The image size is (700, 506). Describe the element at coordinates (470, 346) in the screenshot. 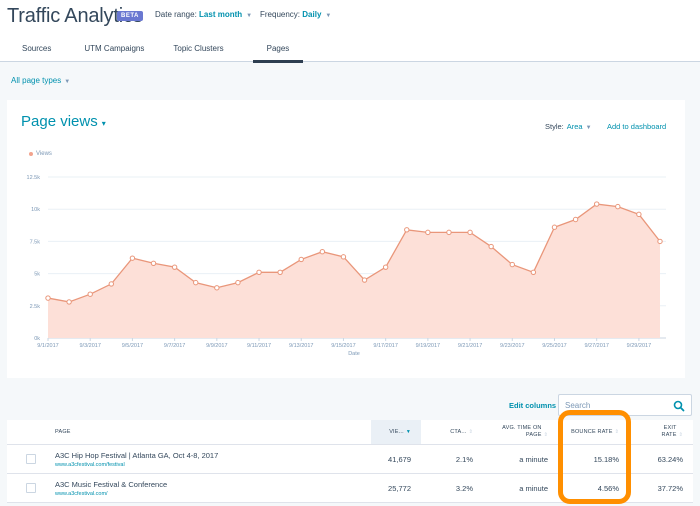

I see `x-tick-label: 9/21/2017` at that location.